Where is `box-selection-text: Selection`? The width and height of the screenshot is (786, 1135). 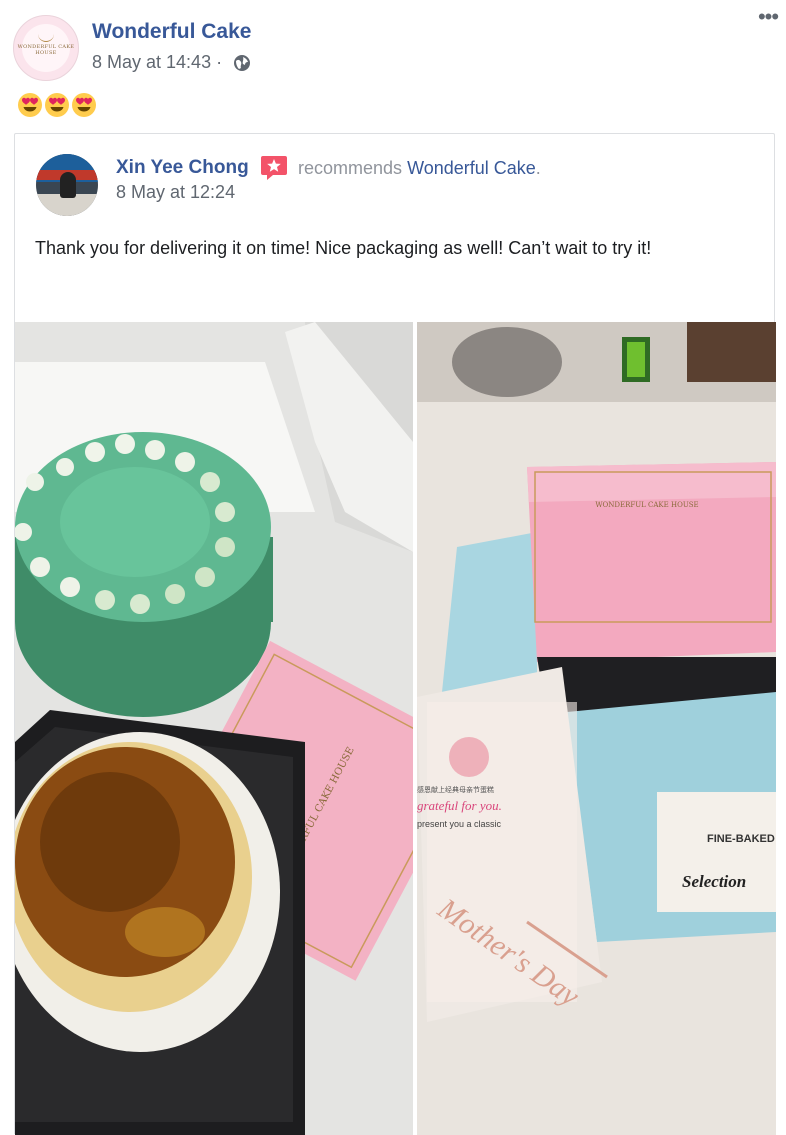
box-selection-text: Selection is located at coordinates (714, 881).